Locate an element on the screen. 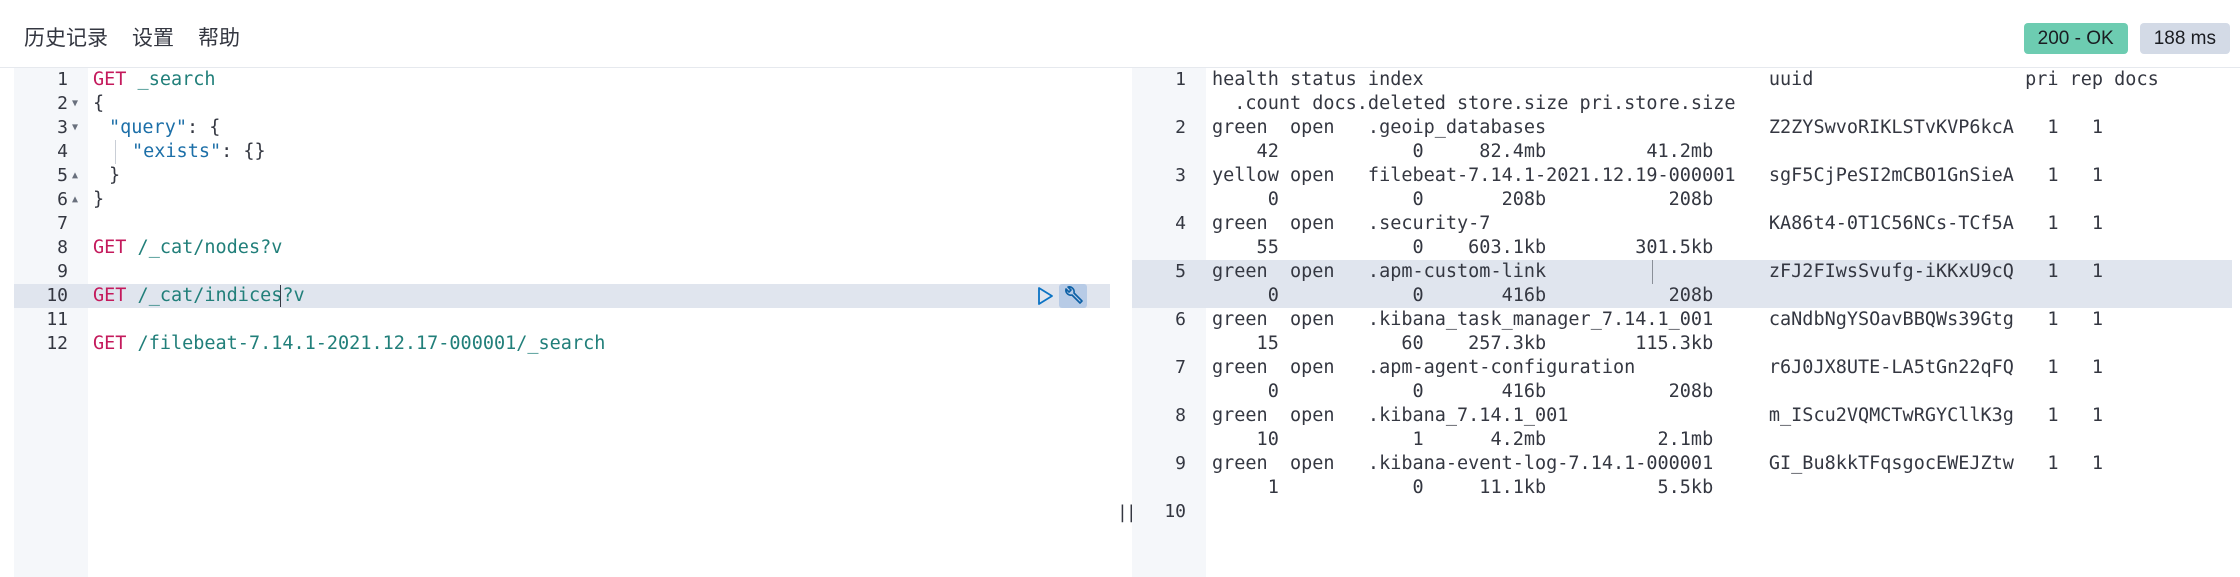  json-key: "query" is located at coordinates (148, 127).